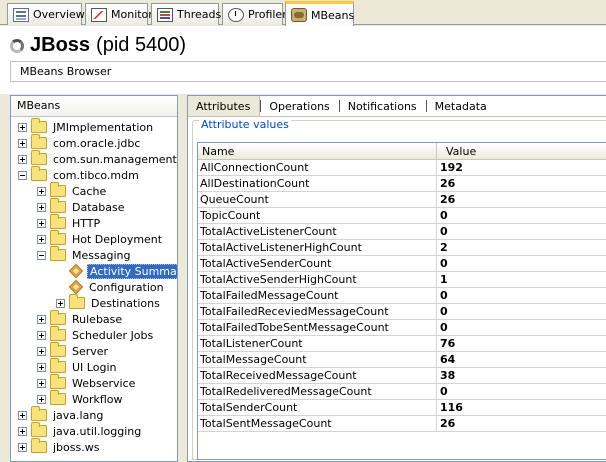  I want to click on tab-profiler: Profiler, so click(254, 14).